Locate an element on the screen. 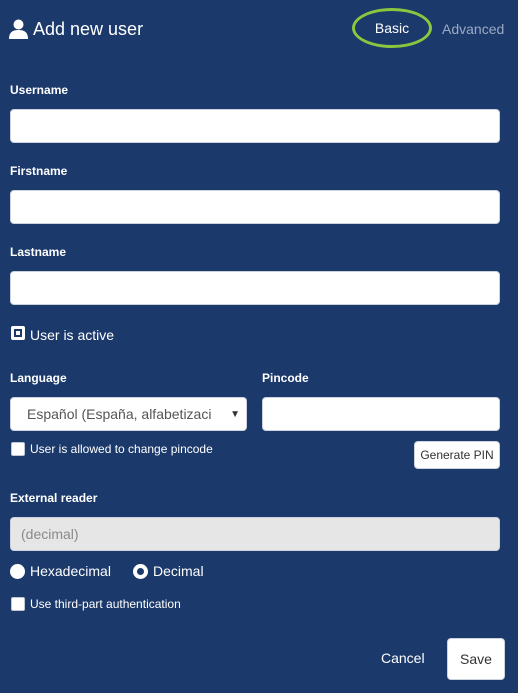  dialog-header: Add new user is located at coordinates (76, 29).